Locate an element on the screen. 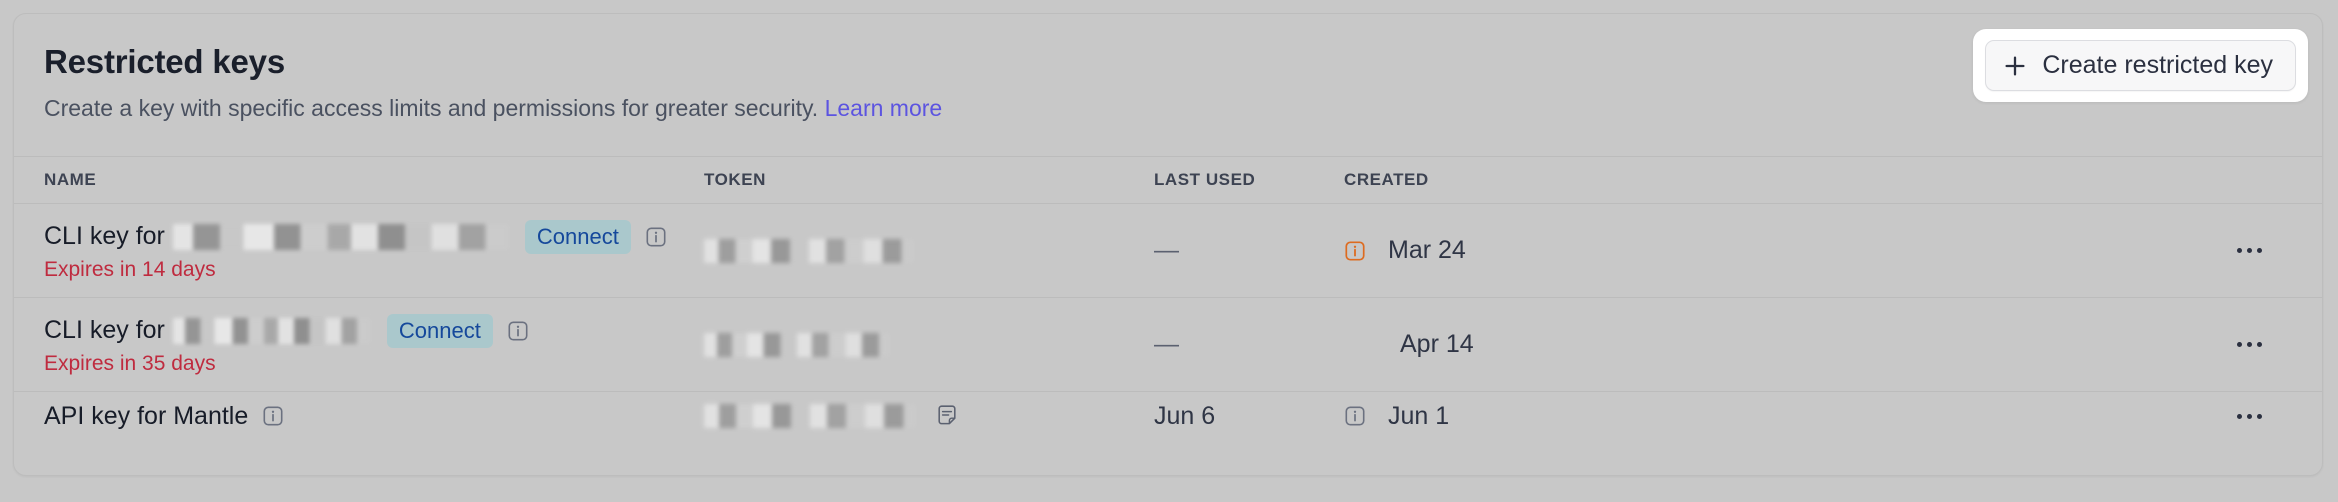 This screenshot has height=502, width=2338. created-value: Jun 1 is located at coordinates (1419, 415).